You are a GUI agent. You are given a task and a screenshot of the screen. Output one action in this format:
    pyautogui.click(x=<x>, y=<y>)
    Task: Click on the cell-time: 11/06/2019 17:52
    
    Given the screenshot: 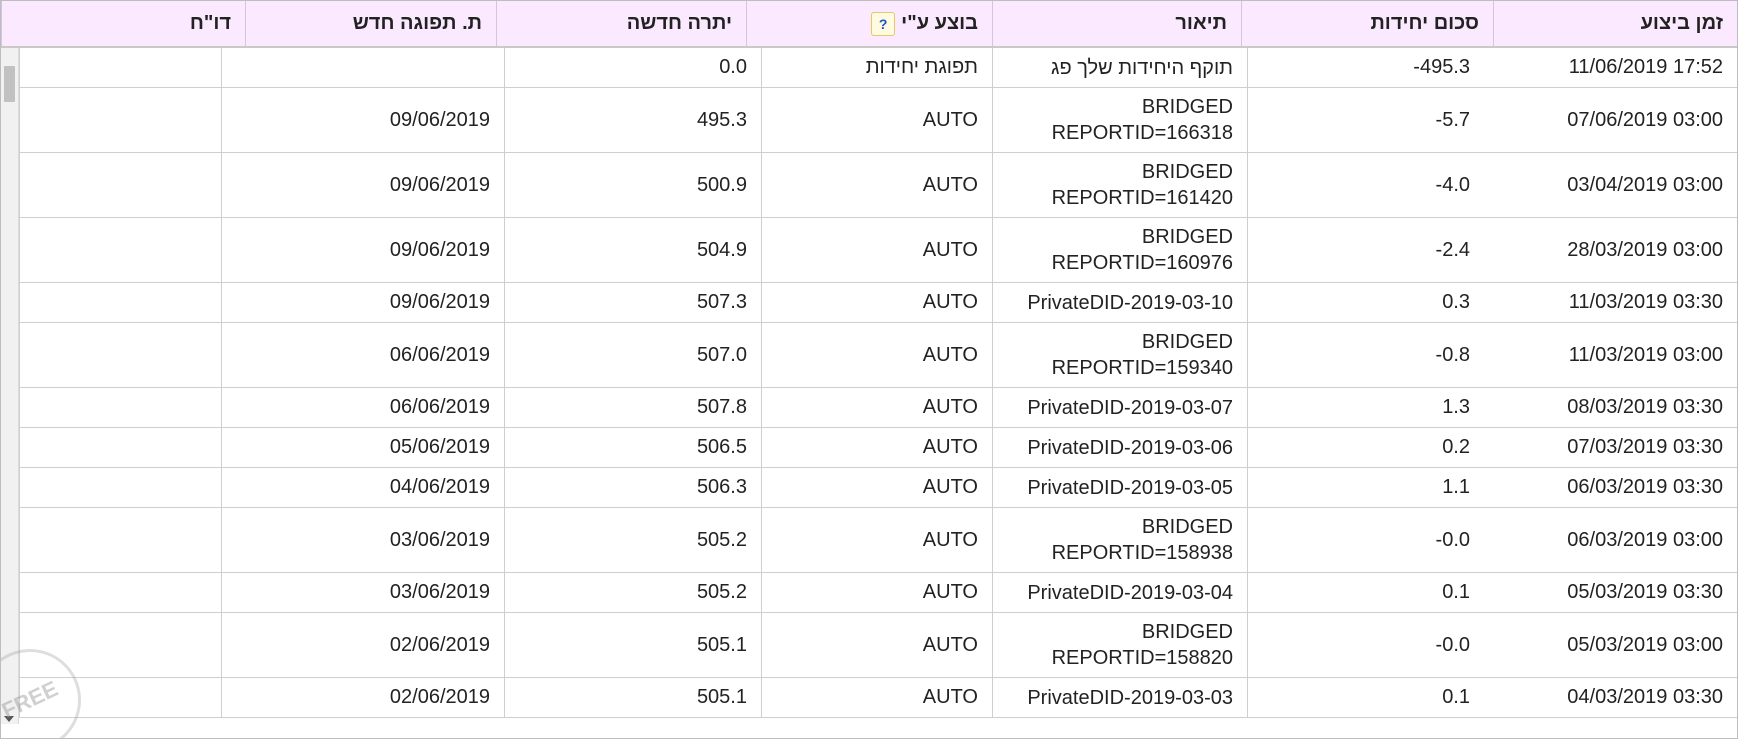 What is the action you would take?
    pyautogui.click(x=1610, y=67)
    